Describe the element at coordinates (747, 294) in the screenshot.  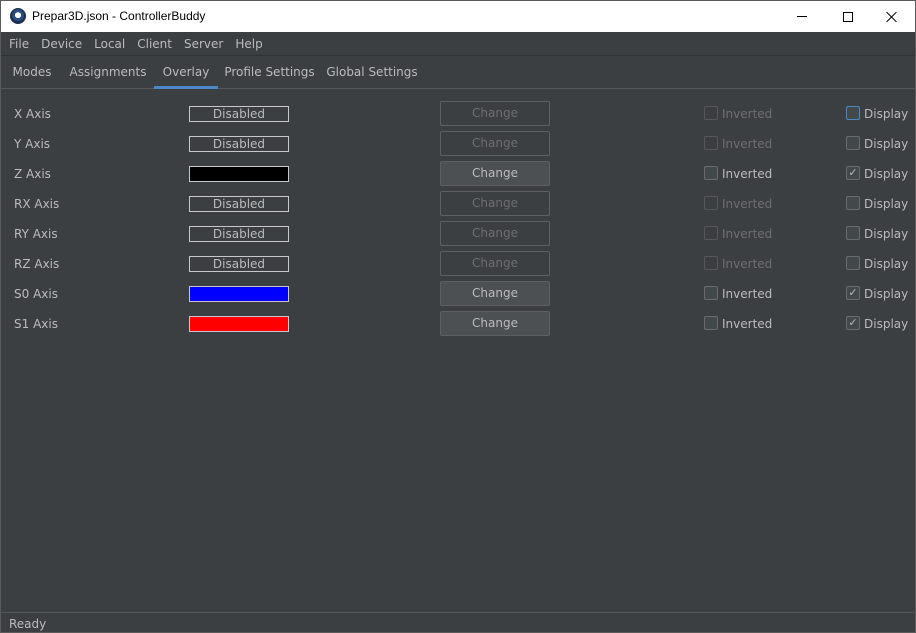
I see `s0-axis-inverted-label: Inverted` at that location.